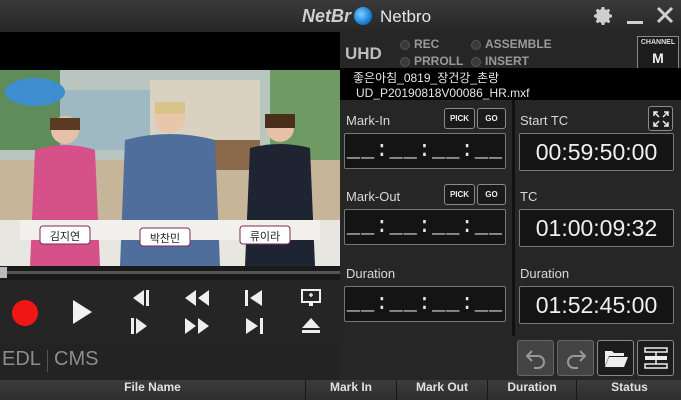  Describe the element at coordinates (425, 304) in the screenshot. I see `duration-field: __:__:__:__` at that location.